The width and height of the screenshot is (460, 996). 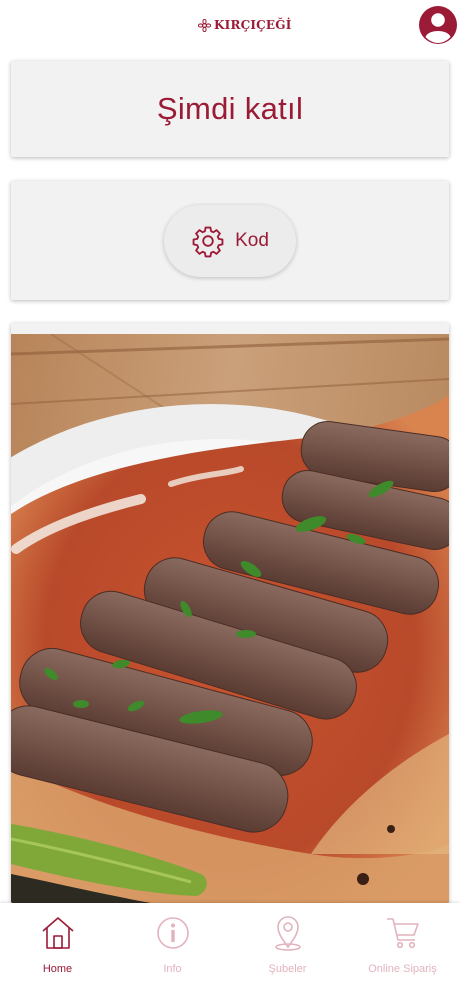 I want to click on code-button-label: Kod, so click(x=252, y=240).